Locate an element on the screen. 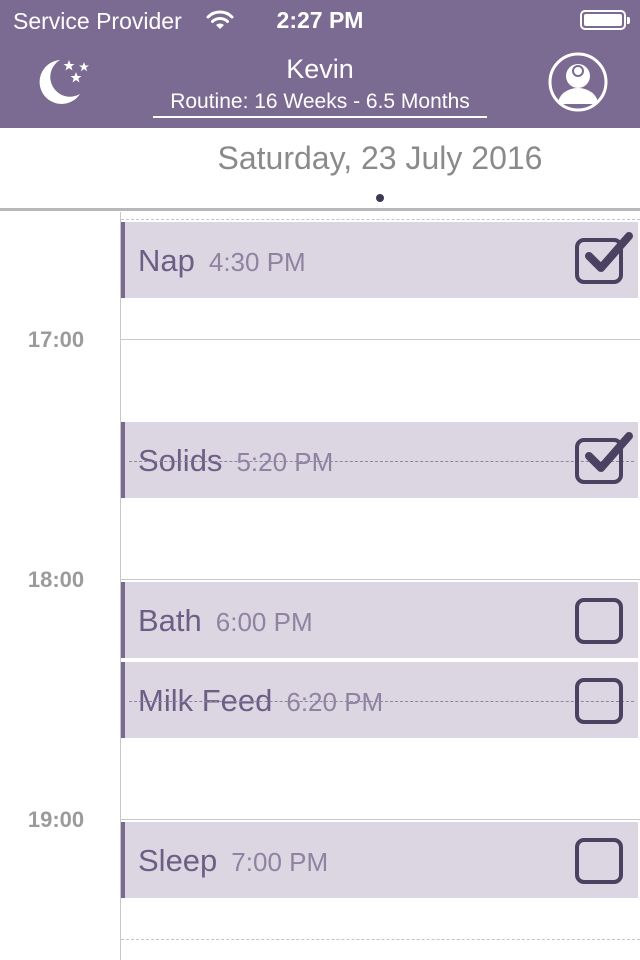  battery-icon is located at coordinates (605, 20).